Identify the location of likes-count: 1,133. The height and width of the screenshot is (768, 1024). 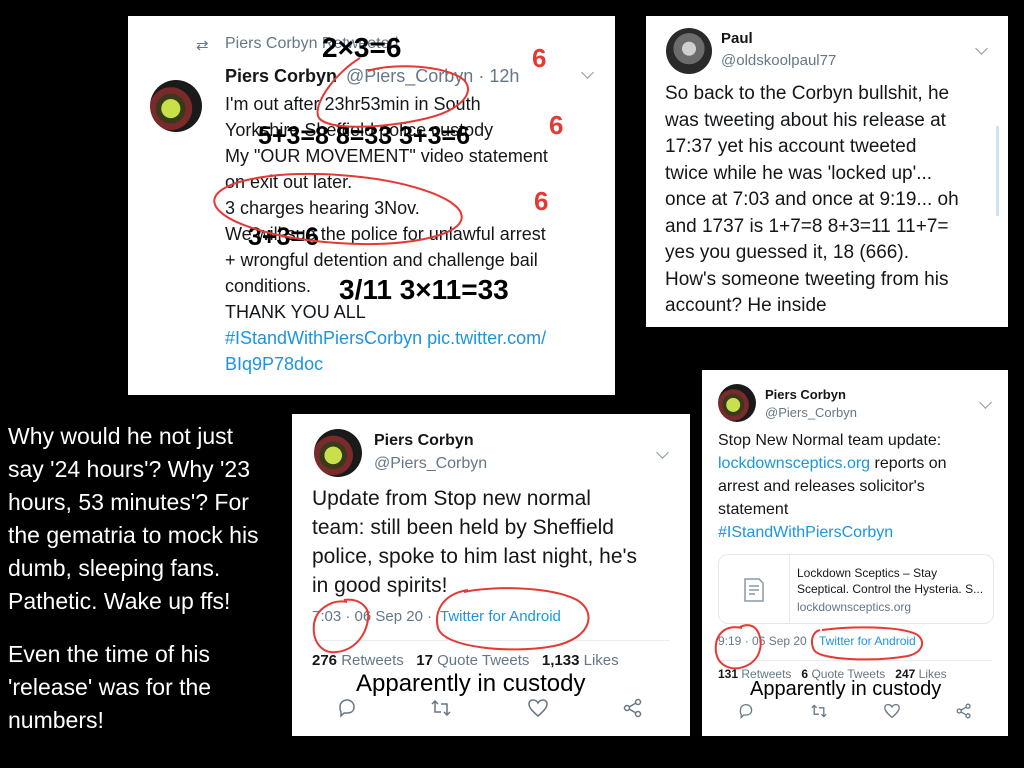
(561, 660).